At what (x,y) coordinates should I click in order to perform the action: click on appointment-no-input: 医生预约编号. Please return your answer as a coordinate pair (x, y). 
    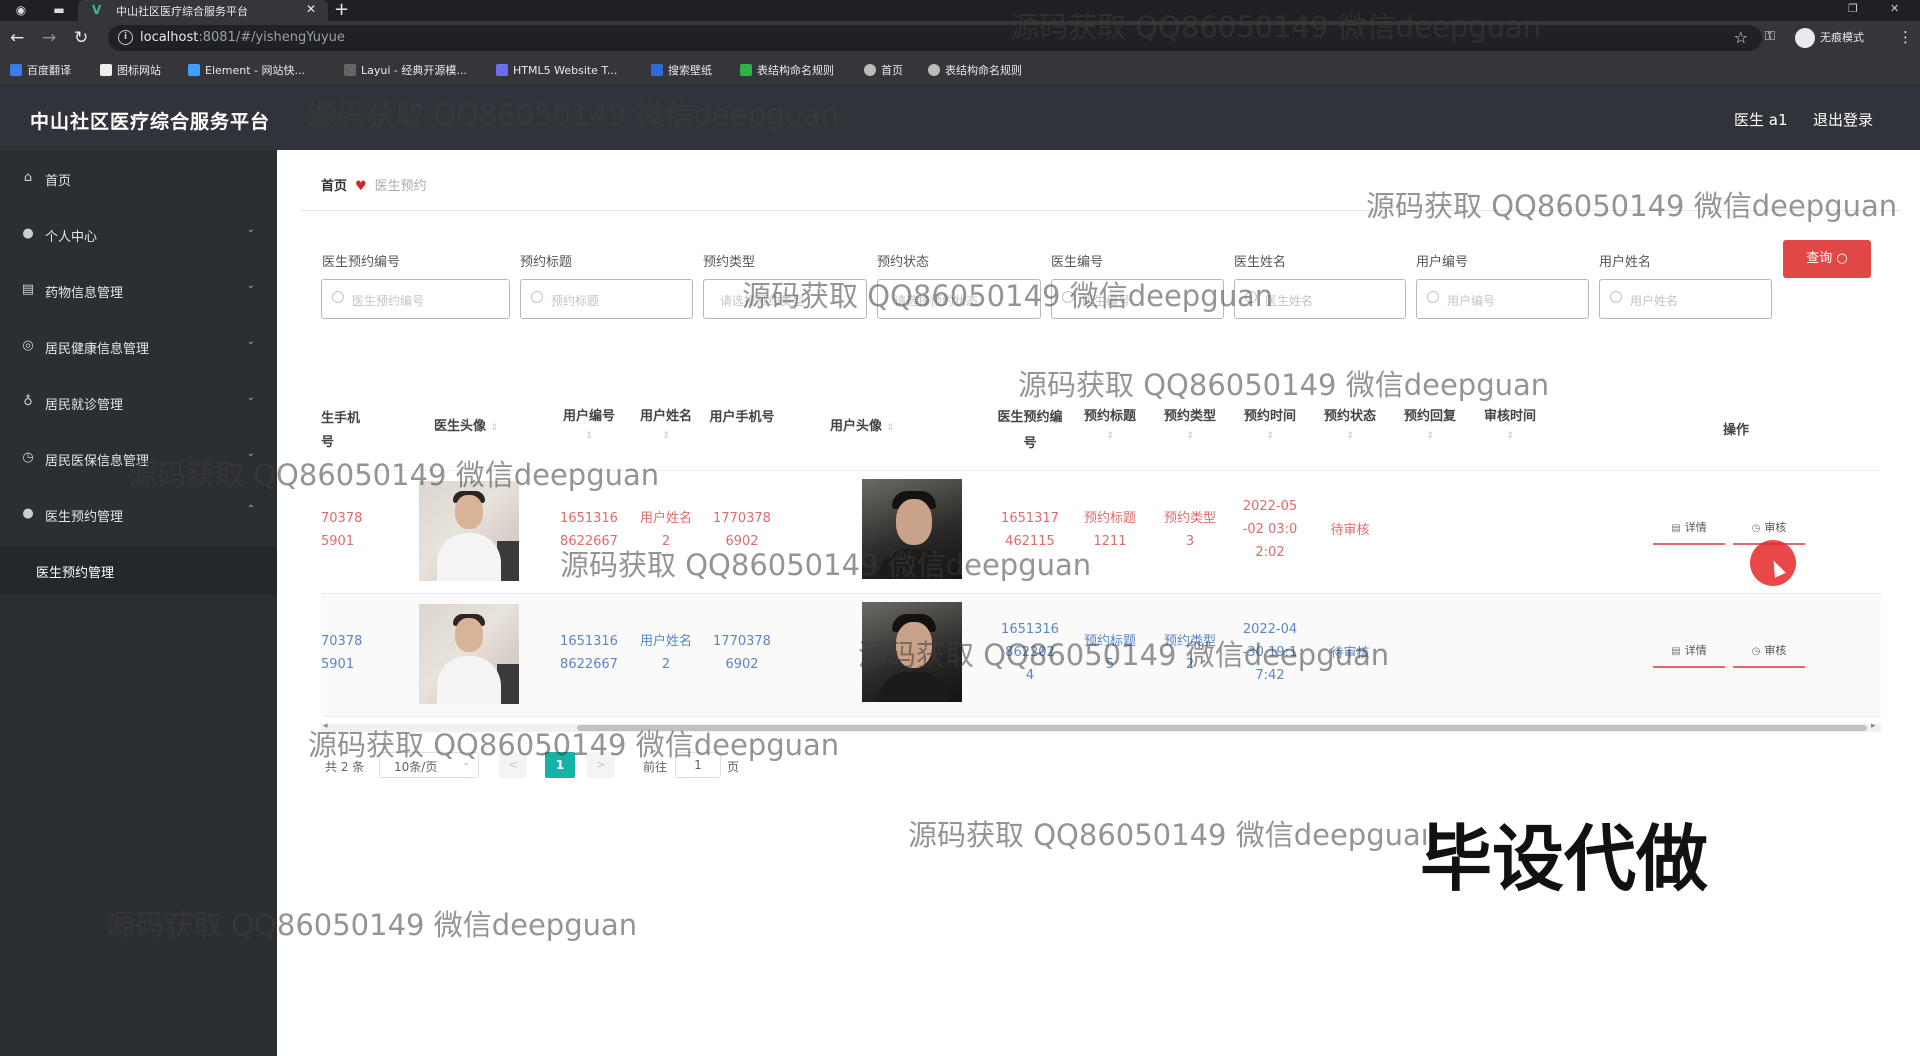
    Looking at the image, I should click on (415, 299).